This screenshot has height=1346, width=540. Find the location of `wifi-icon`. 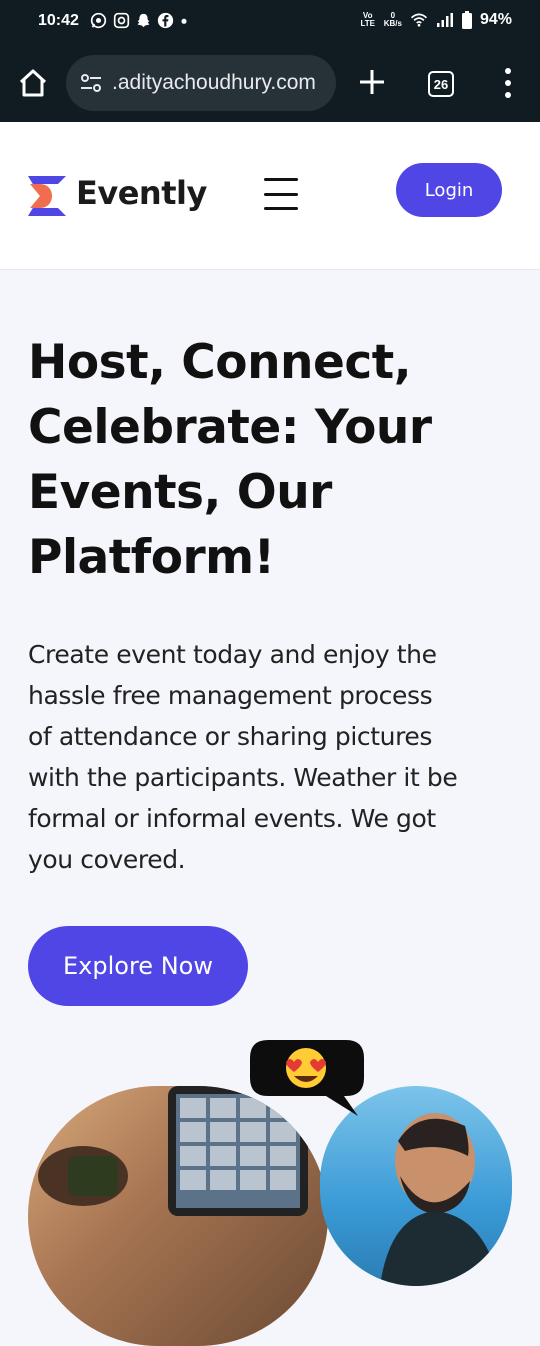

wifi-icon is located at coordinates (419, 20).